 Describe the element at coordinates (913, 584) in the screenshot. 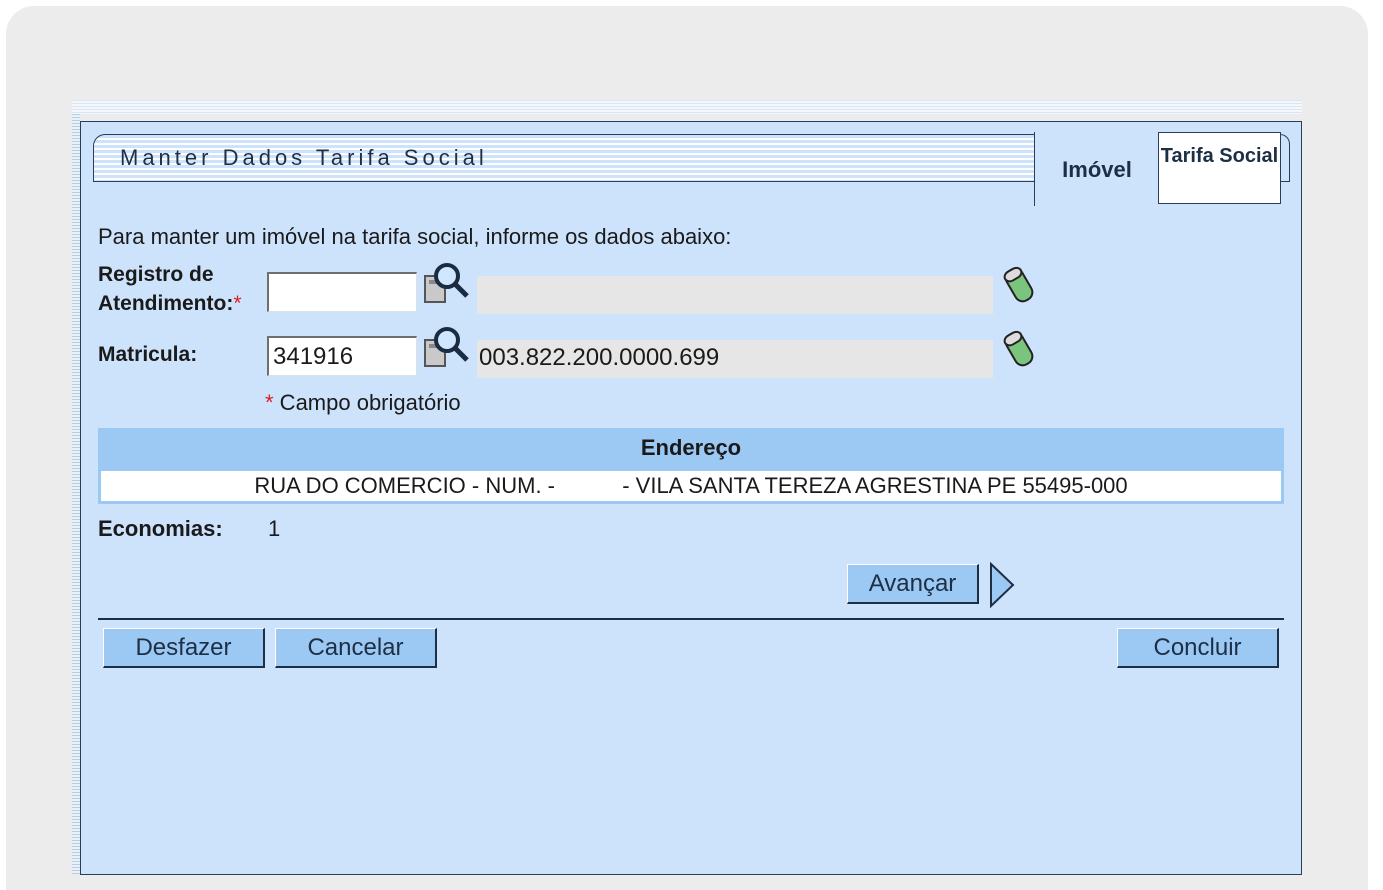

I see `avancar-button: Avançar` at that location.